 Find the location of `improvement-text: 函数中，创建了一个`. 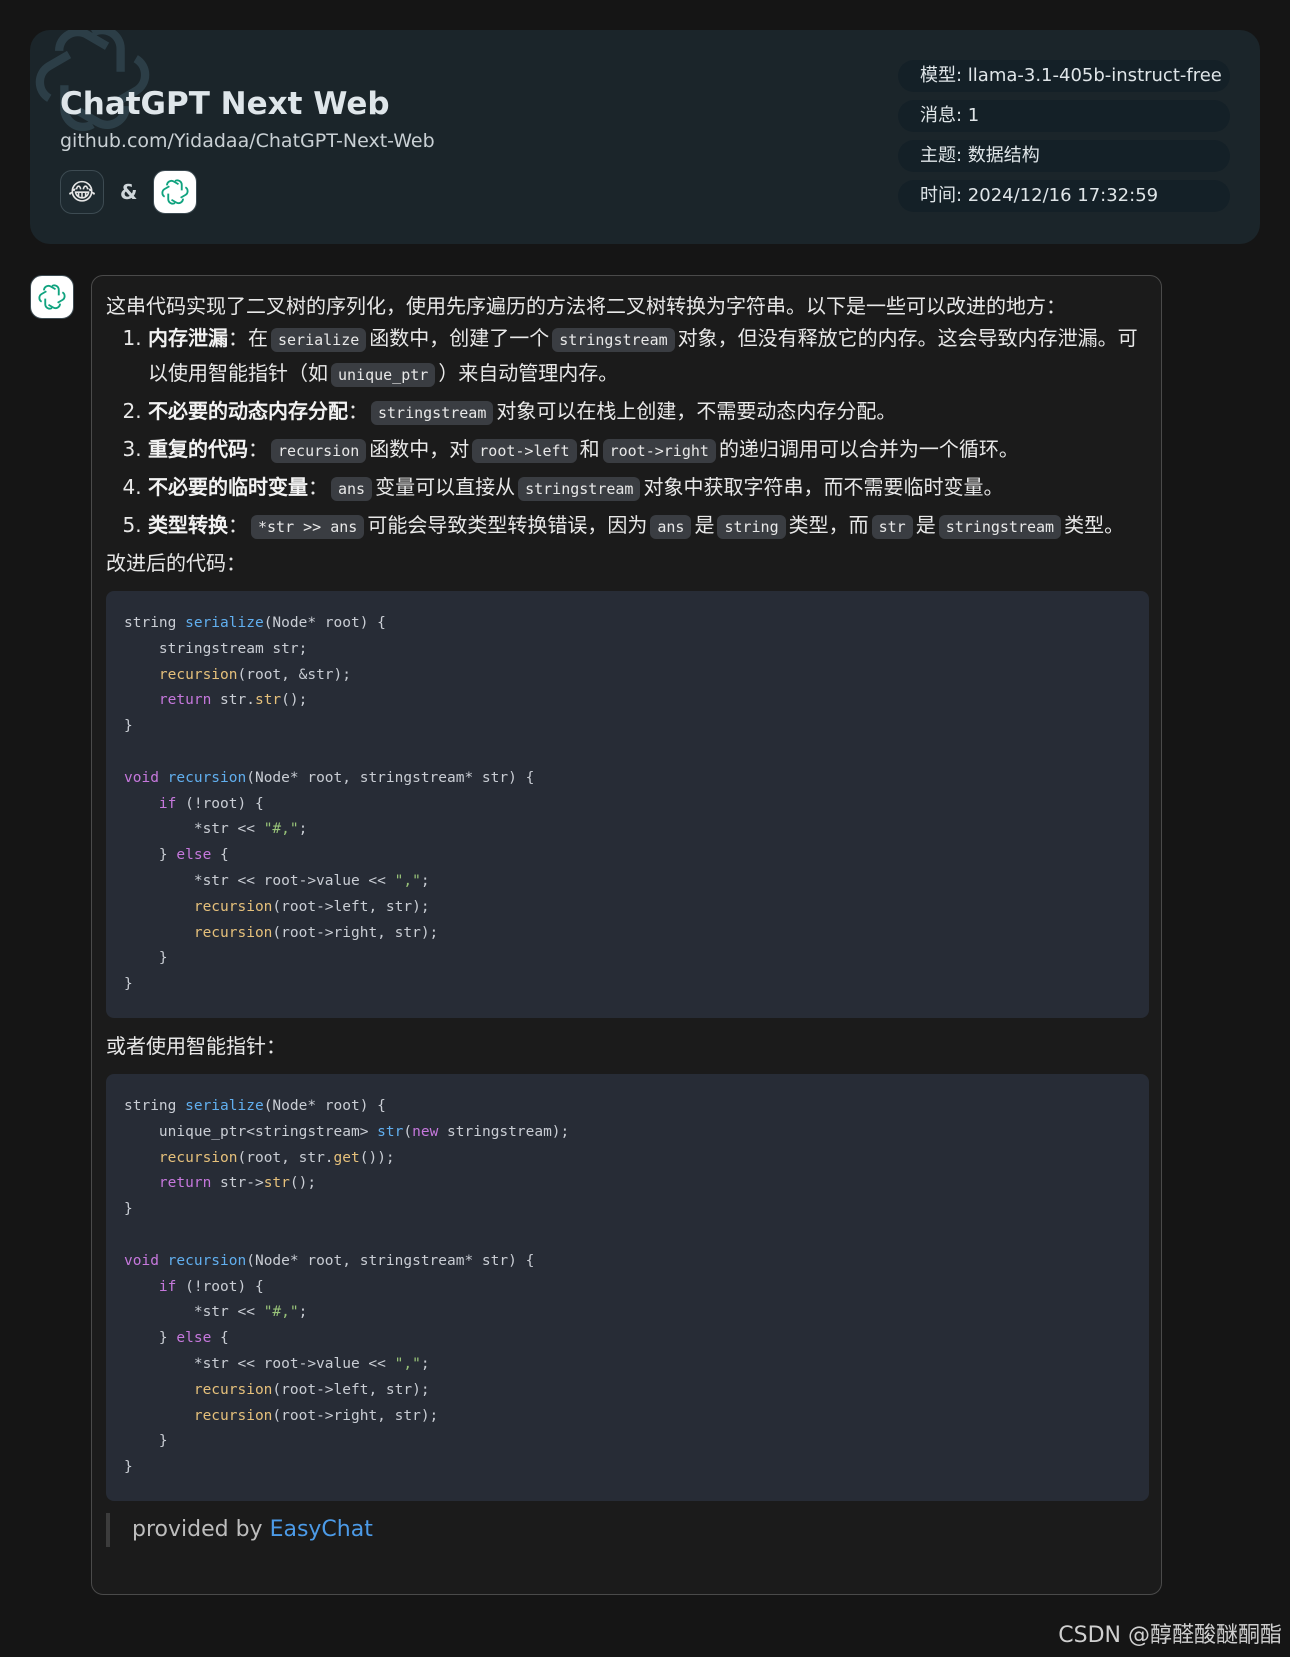

improvement-text: 函数中，创建了一个 is located at coordinates (459, 338).